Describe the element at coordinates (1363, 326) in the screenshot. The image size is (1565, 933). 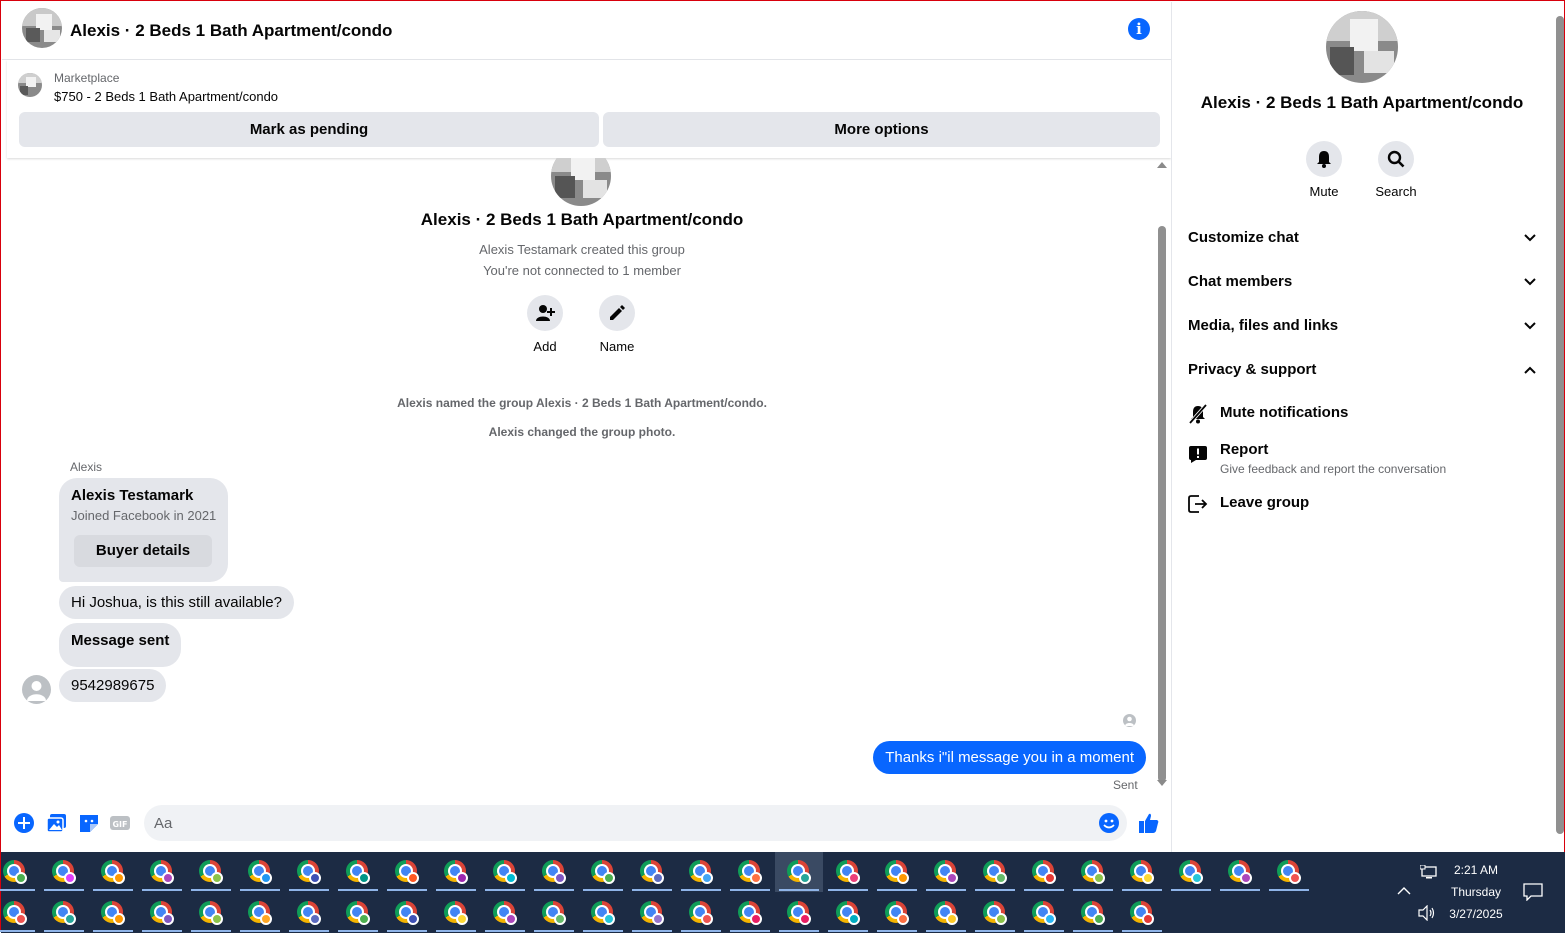
I see `section-media-files-links: Media, files and links` at that location.